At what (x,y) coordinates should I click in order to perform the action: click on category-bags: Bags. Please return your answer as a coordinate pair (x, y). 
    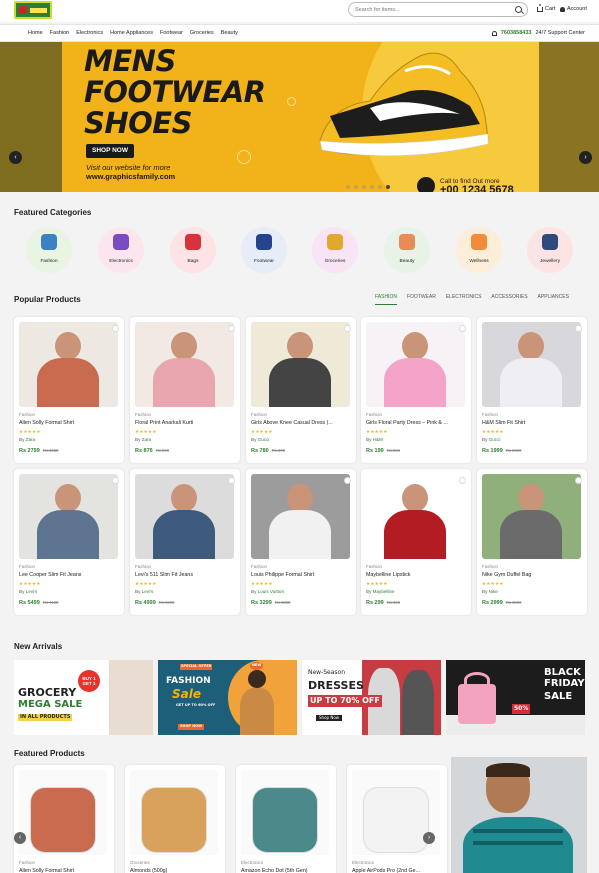
    Looking at the image, I should click on (193, 250).